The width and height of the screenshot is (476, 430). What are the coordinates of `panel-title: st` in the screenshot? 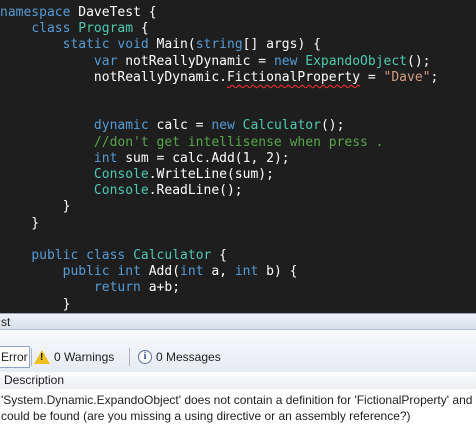 It's located at (238, 321).